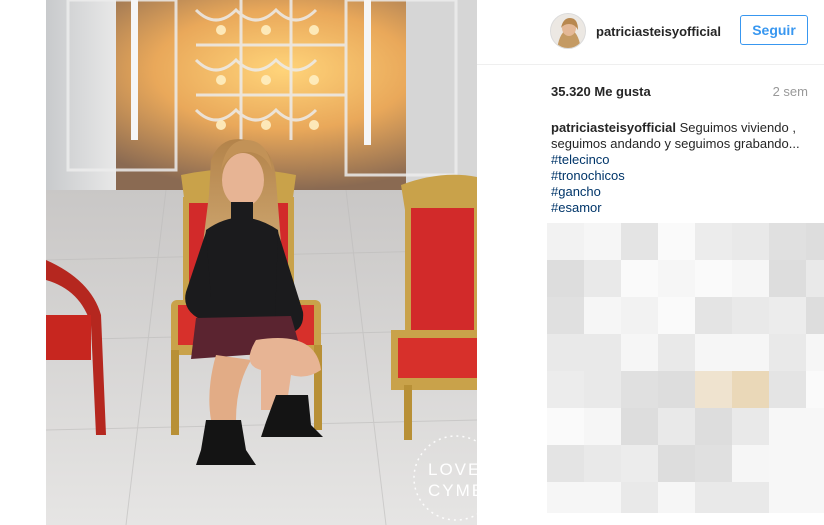  I want to click on caption-username: patriciasteisyofficial, so click(613, 127).